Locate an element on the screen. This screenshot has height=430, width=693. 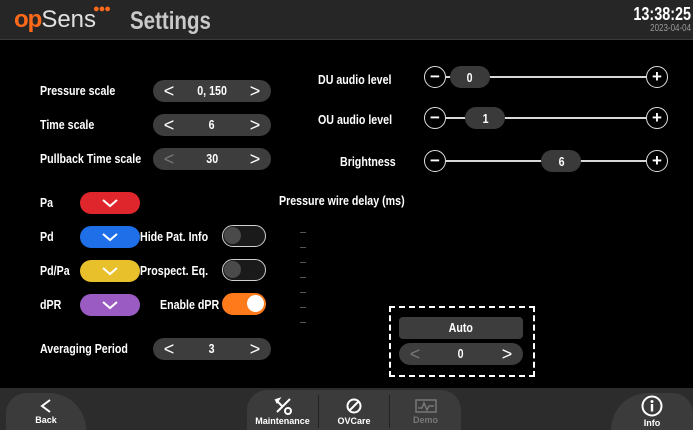
brightness-label: Brightness is located at coordinates (368, 161).